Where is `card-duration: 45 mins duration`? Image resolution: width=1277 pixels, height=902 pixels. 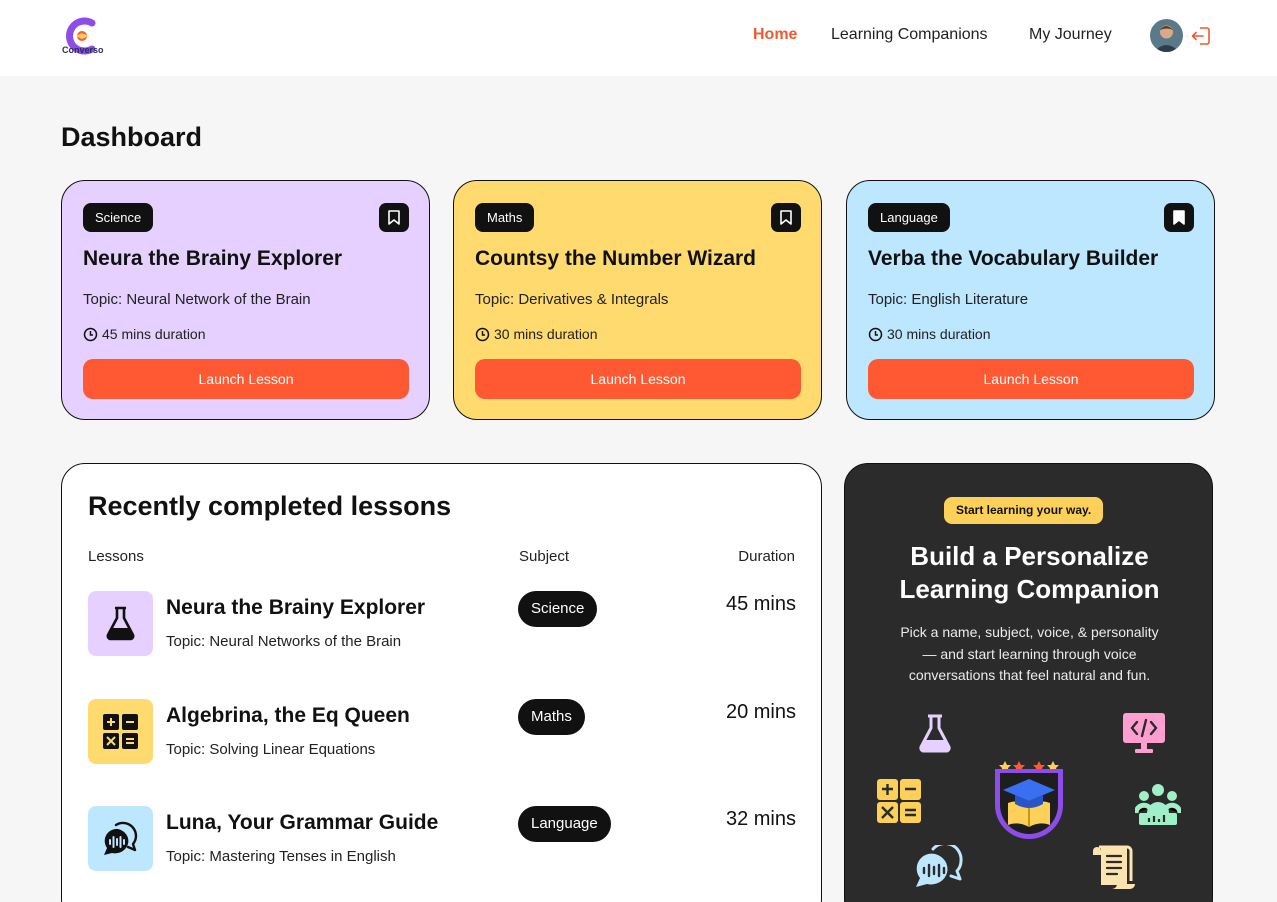 card-duration: 45 mins duration is located at coordinates (144, 334).